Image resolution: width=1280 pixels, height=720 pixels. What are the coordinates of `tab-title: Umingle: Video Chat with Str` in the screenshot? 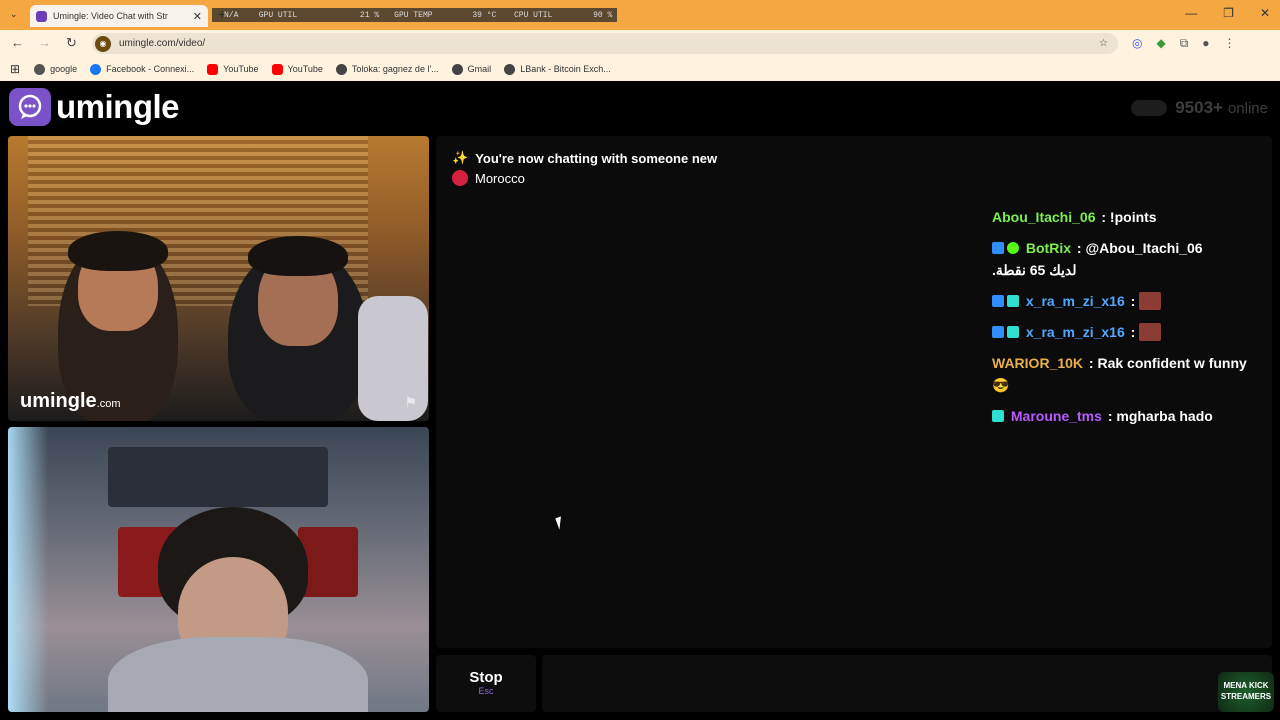 It's located at (110, 16).